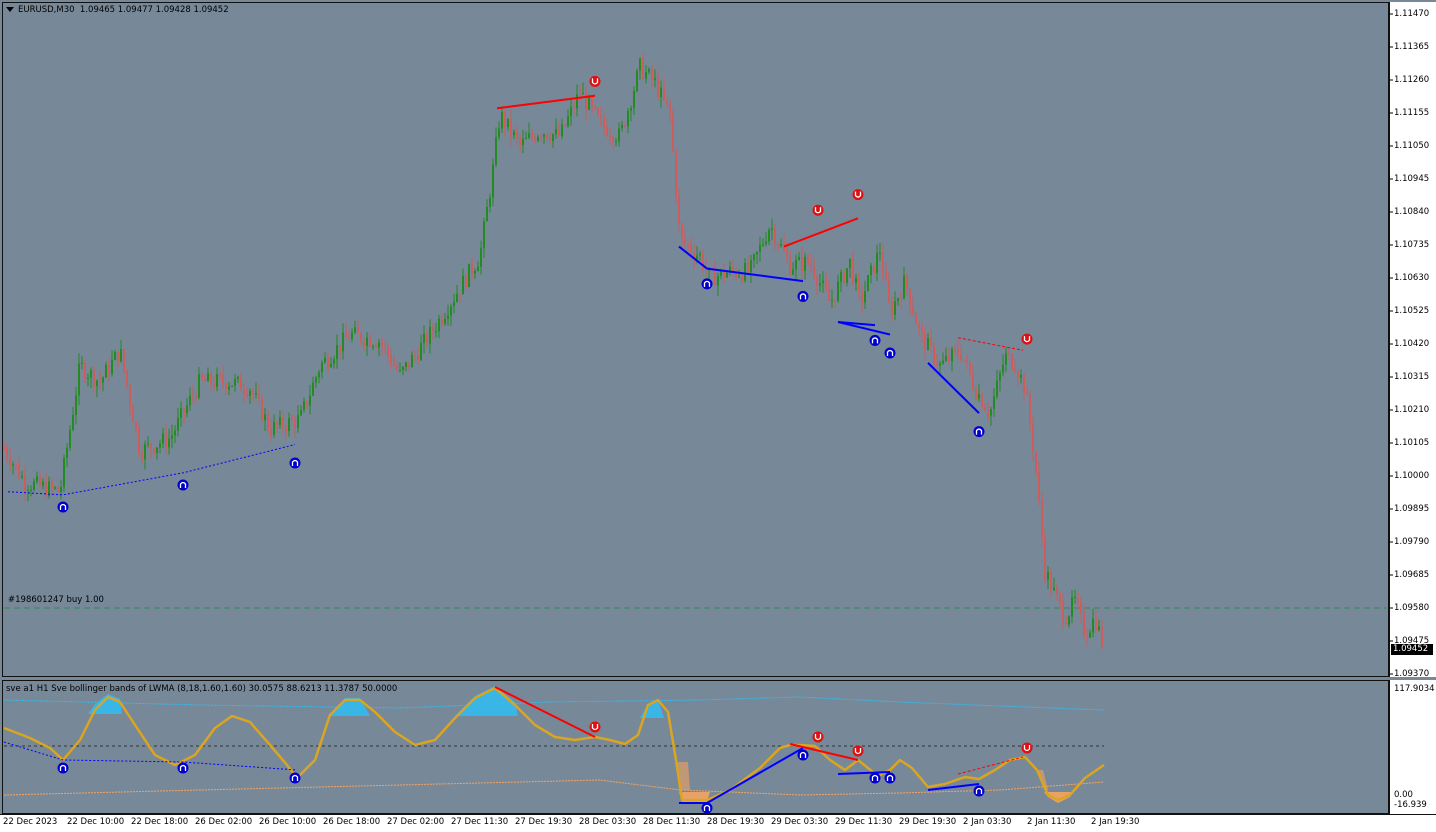  What do you see at coordinates (46, 10) in the screenshot?
I see `symbol-label: EURUSD,M30` at bounding box center [46, 10].